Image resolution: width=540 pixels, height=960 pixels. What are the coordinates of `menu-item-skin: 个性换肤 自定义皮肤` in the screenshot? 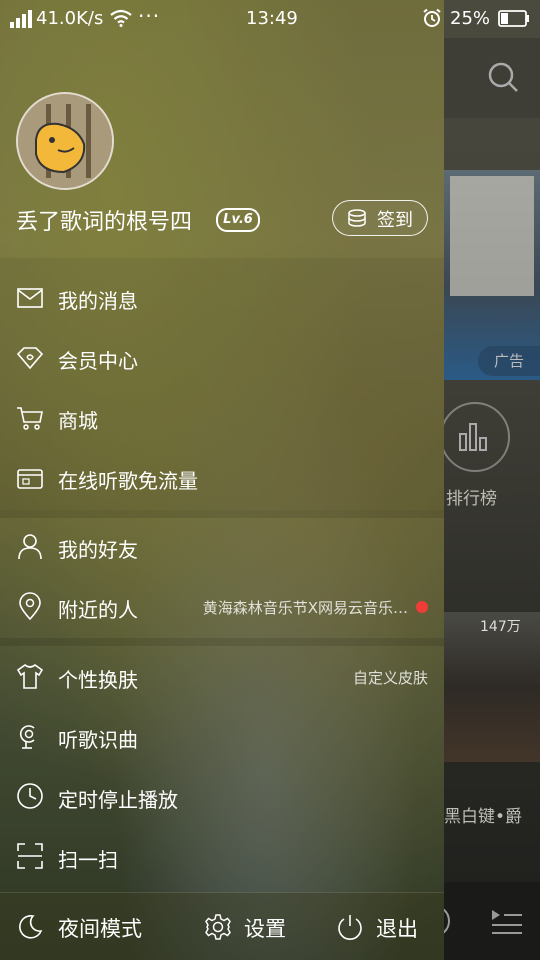 It's located at (222, 676).